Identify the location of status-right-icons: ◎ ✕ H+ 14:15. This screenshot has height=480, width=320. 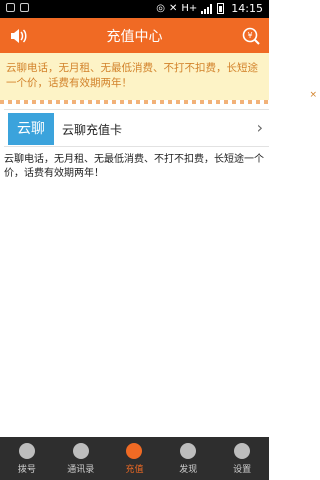
(209, 8).